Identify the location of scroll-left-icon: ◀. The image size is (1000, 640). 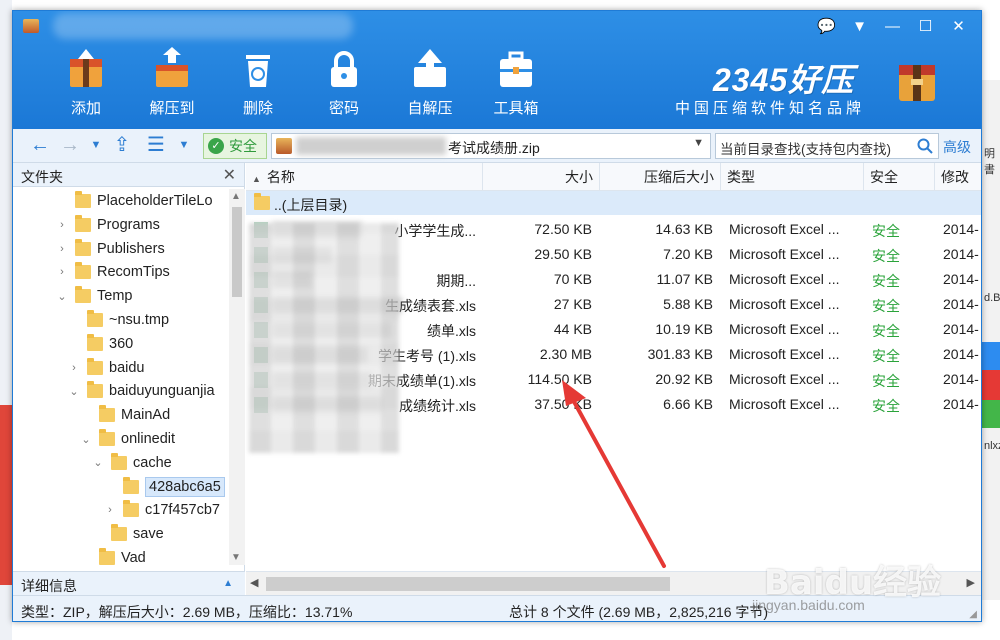
(254, 582).